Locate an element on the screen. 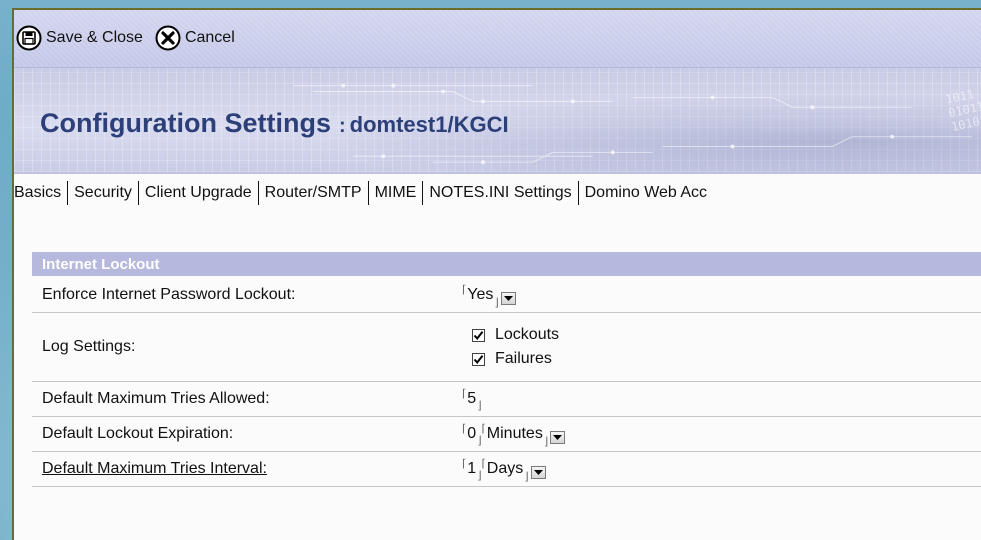 This screenshot has width=981, height=540. expiration-value: 0 is located at coordinates (471, 434).